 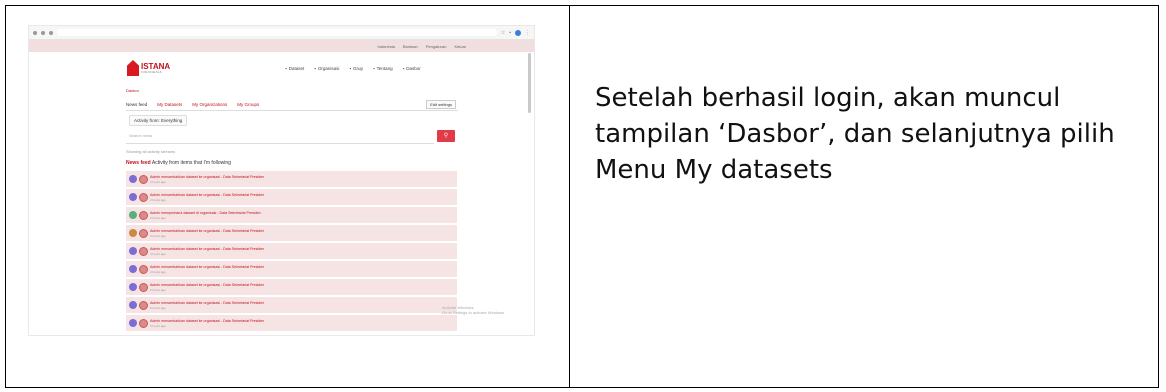 What do you see at coordinates (158, 120) in the screenshot?
I see `activity-filter-button: Activity from: Everything` at bounding box center [158, 120].